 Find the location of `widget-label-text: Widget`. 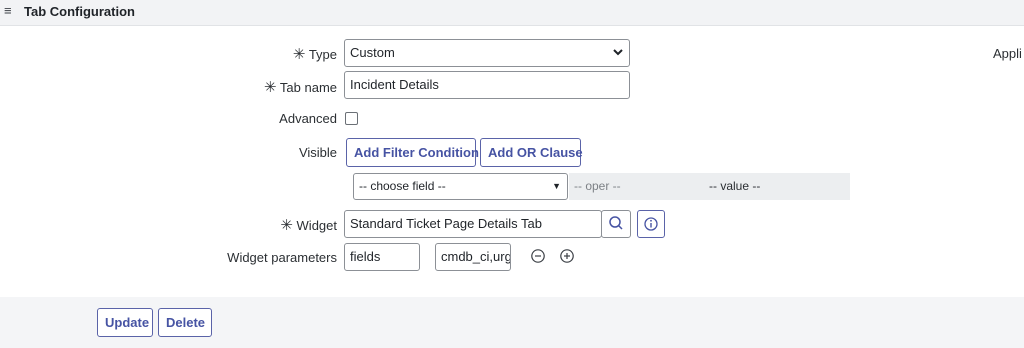

widget-label-text: Widget is located at coordinates (316, 225).